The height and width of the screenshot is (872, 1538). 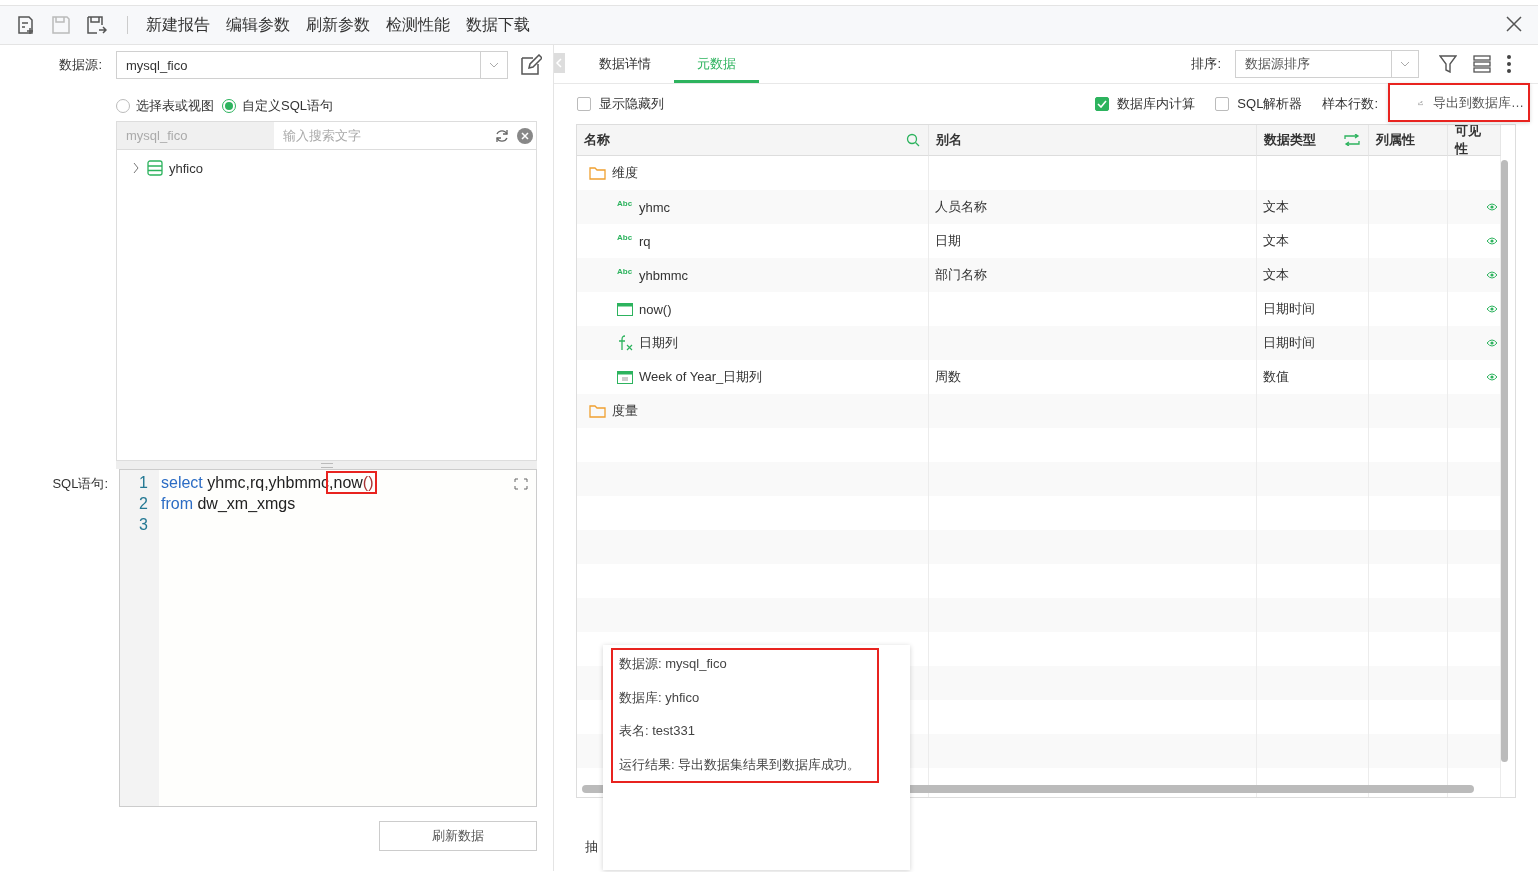 I want to click on check-icon, so click(x=1102, y=104).